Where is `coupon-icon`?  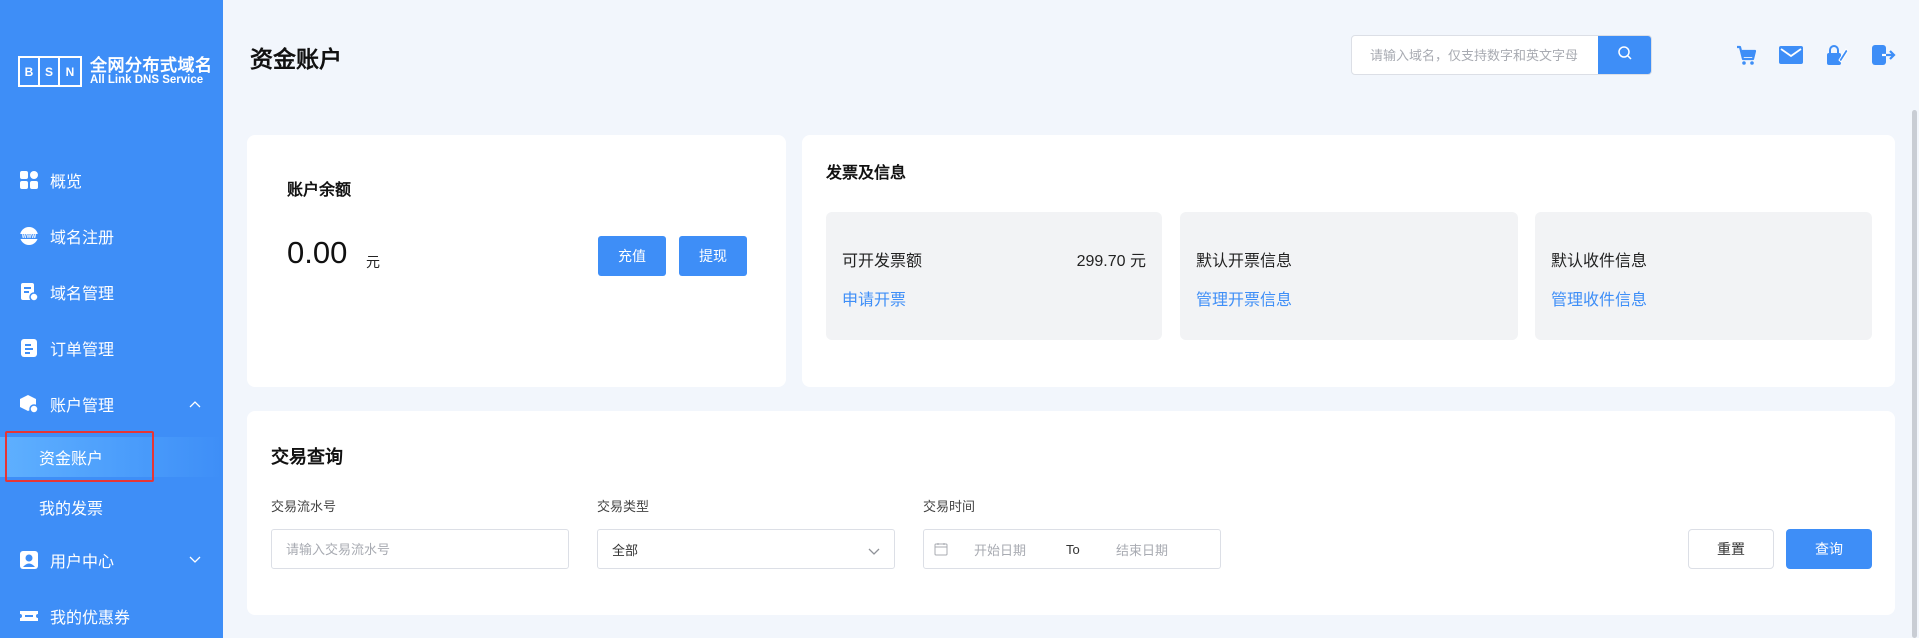
coupon-icon is located at coordinates (29, 616).